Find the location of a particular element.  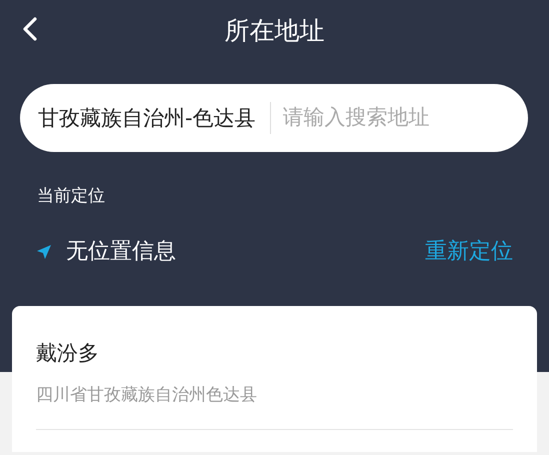

region-selector: 甘孜藏族自治州-色达县 is located at coordinates (154, 118).